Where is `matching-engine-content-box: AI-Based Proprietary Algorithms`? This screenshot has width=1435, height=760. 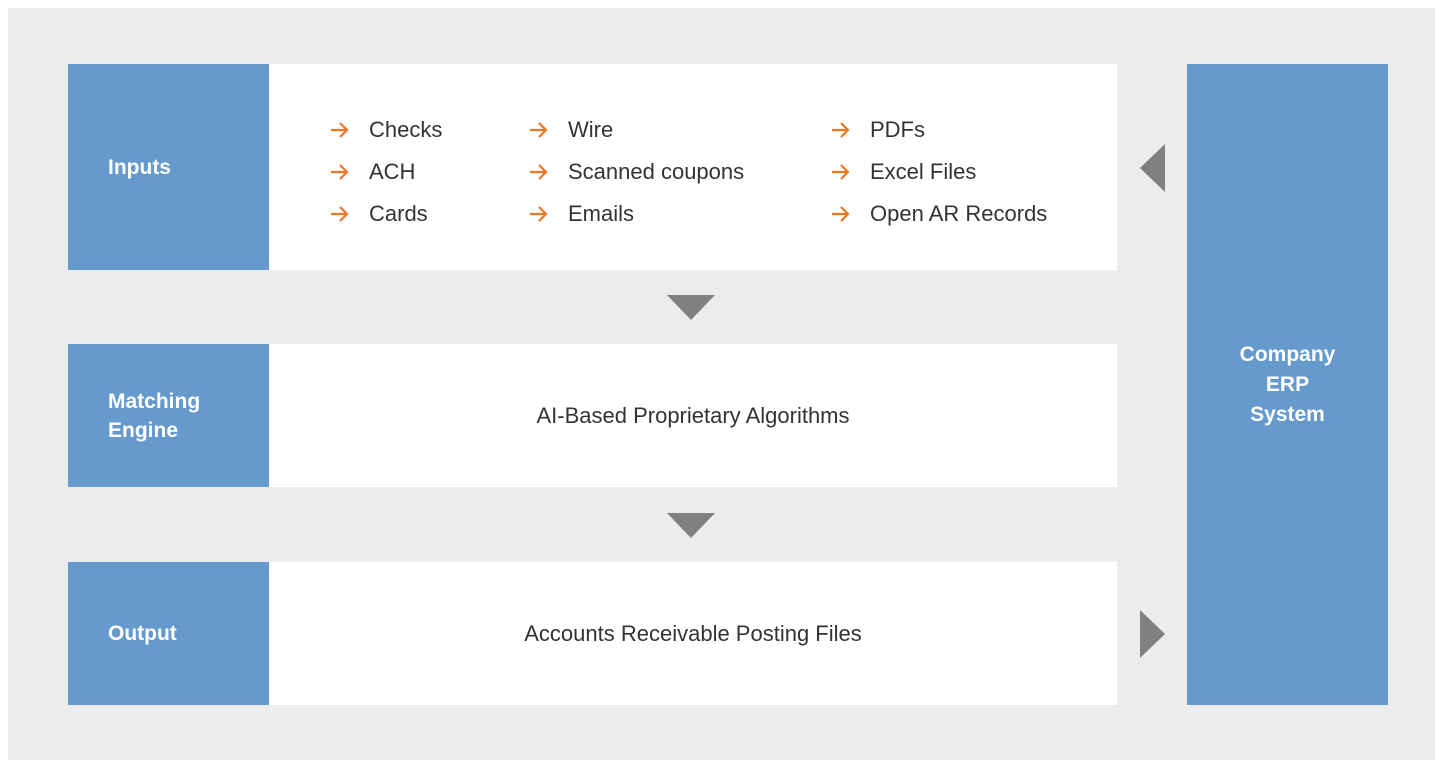
matching-engine-content-box: AI-Based Proprietary Algorithms is located at coordinates (693, 415).